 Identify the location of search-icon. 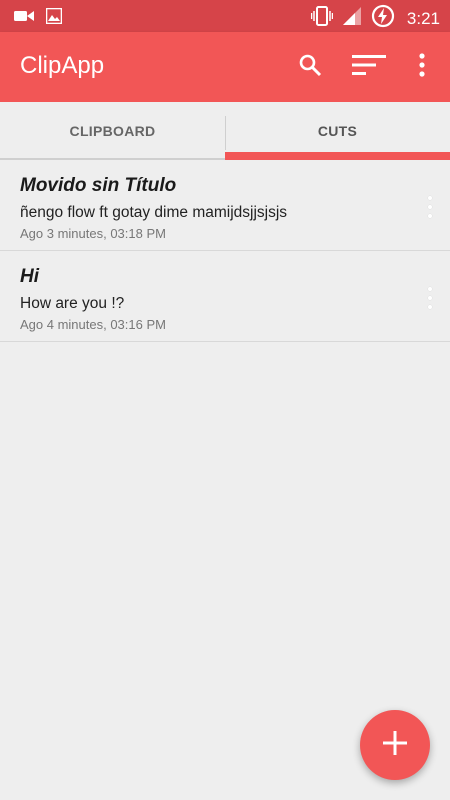
(310, 67).